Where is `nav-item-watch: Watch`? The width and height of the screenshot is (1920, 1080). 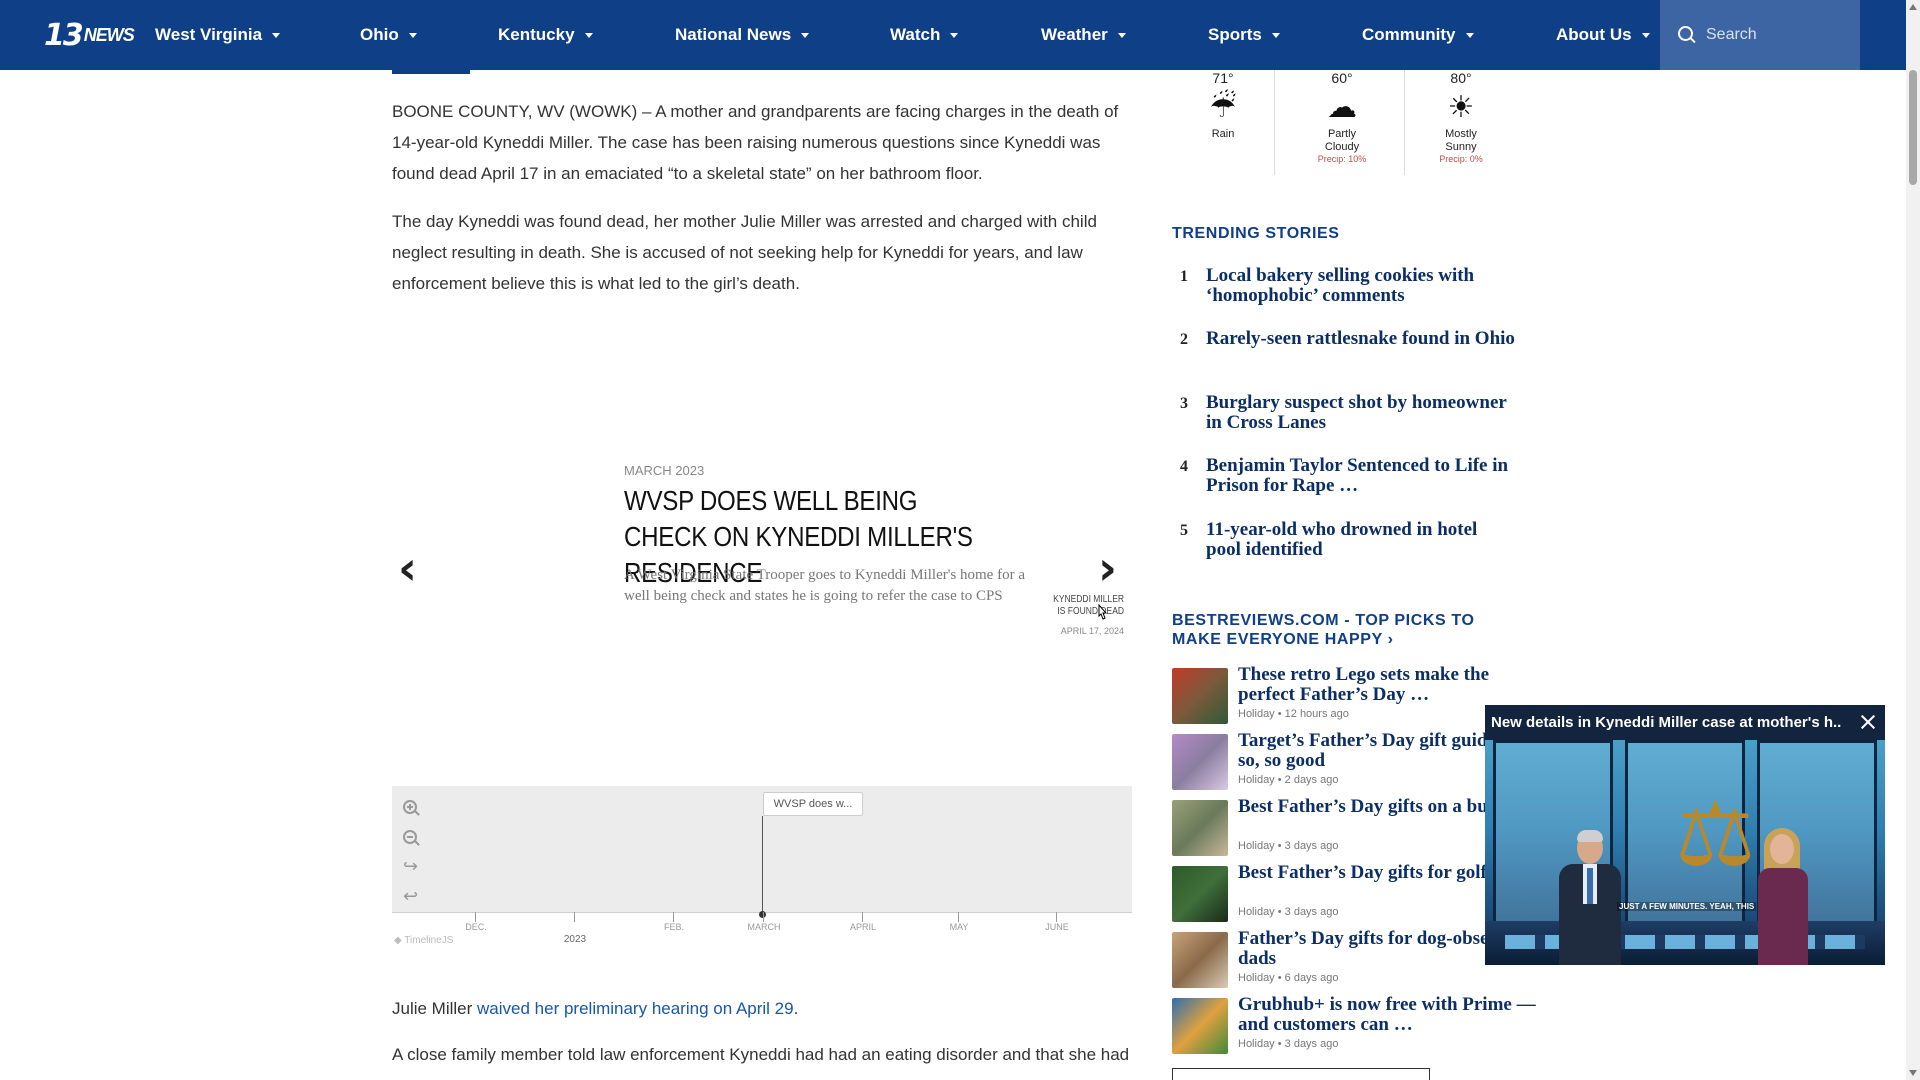 nav-item-watch: Watch is located at coordinates (924, 35).